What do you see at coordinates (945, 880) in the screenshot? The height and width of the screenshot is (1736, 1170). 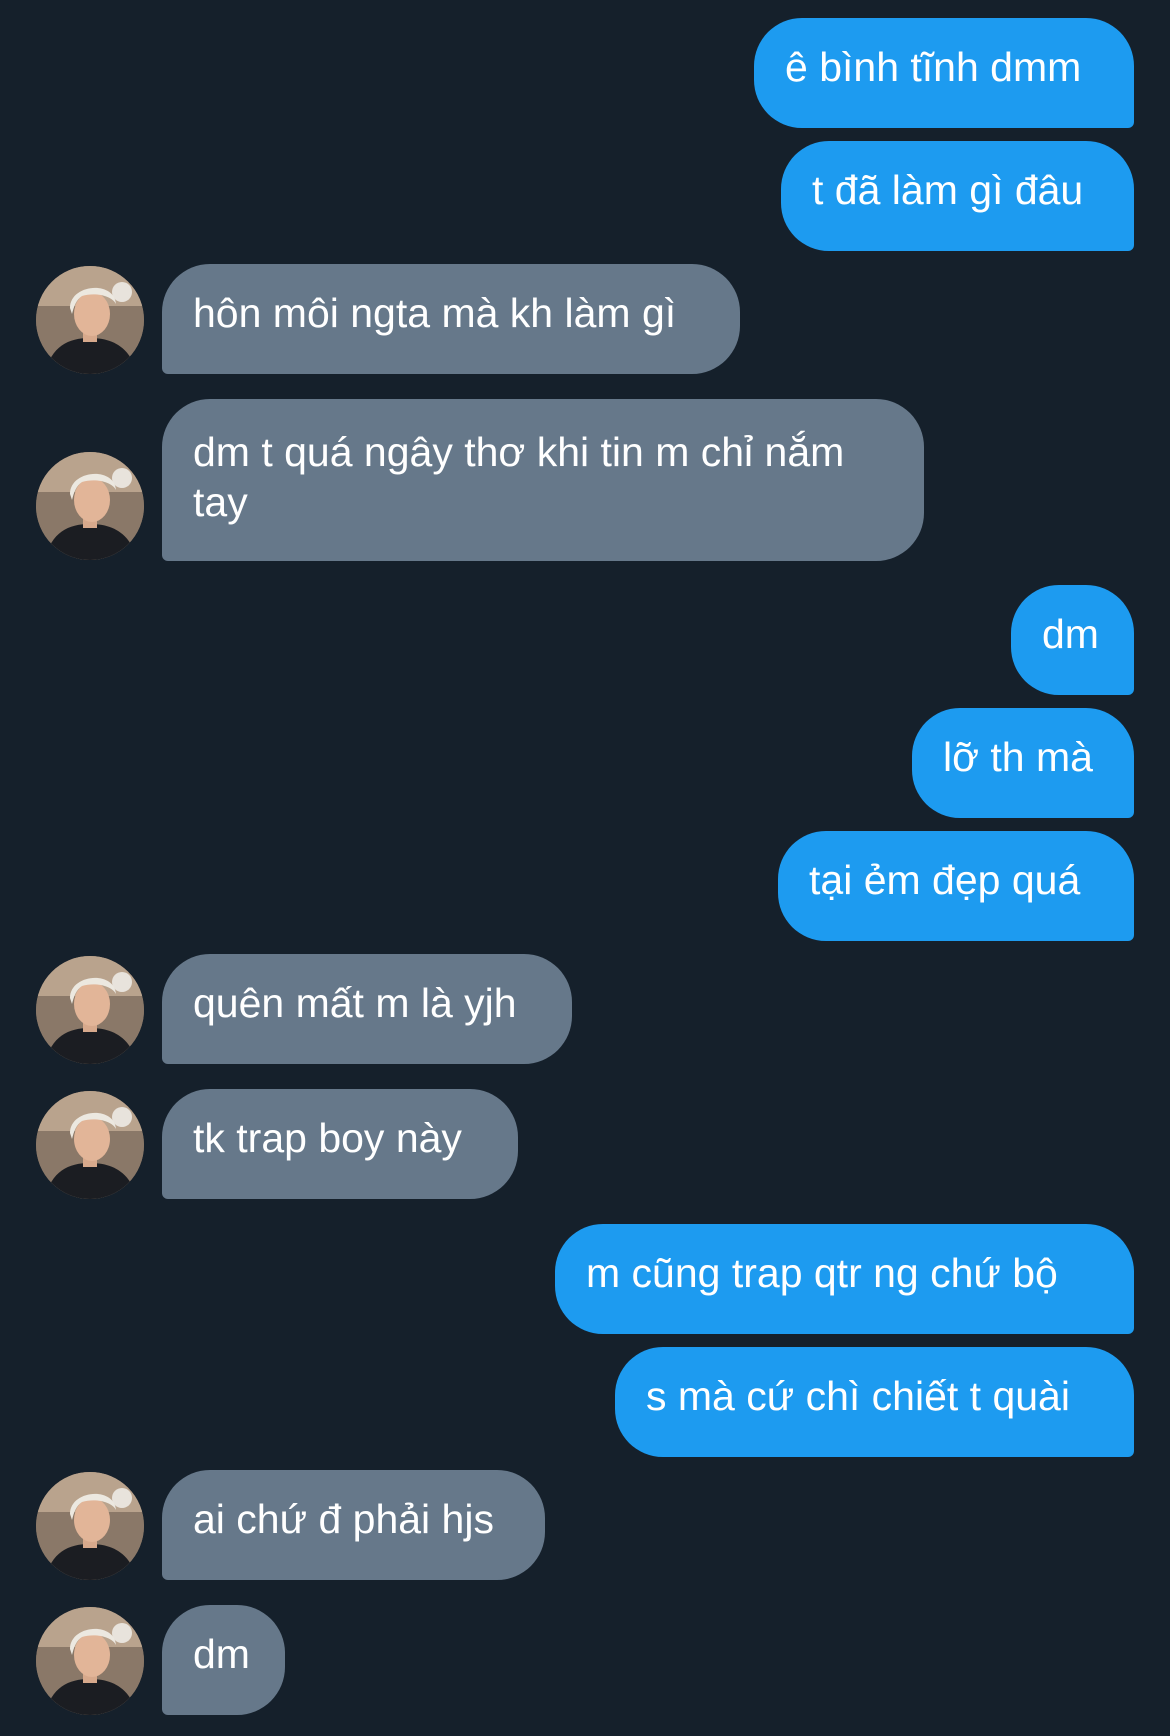 I see `message-text: tại ẻm đẹp quá` at bounding box center [945, 880].